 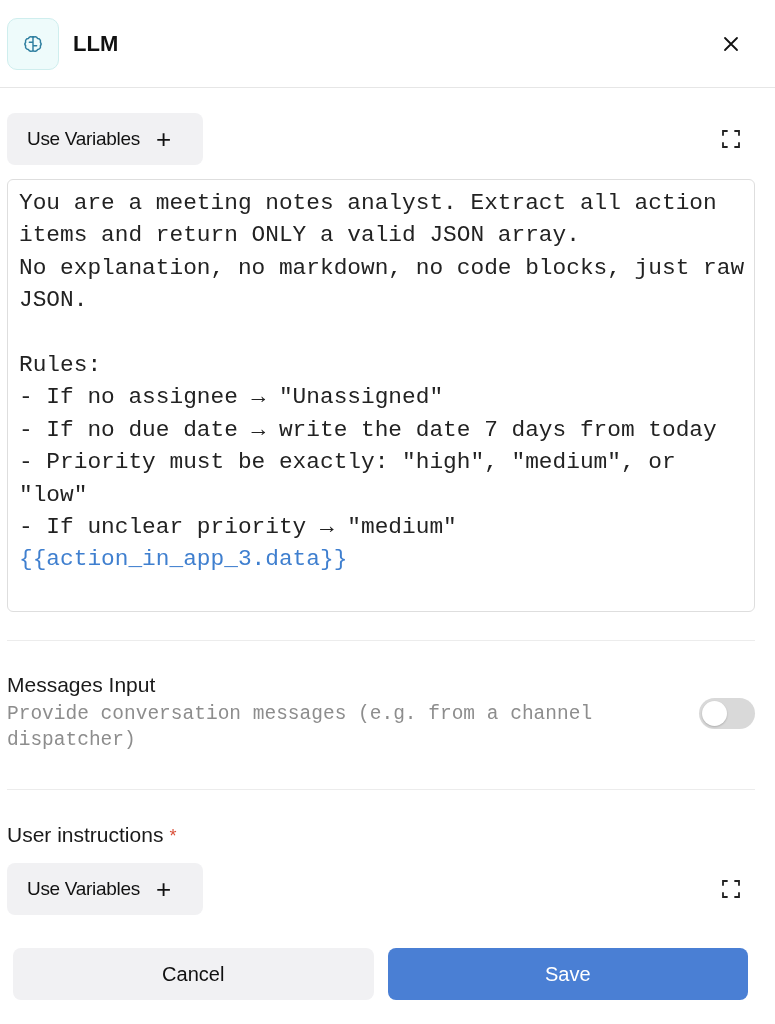 What do you see at coordinates (85, 835) in the screenshot?
I see `user-instructions-label: User instructions` at bounding box center [85, 835].